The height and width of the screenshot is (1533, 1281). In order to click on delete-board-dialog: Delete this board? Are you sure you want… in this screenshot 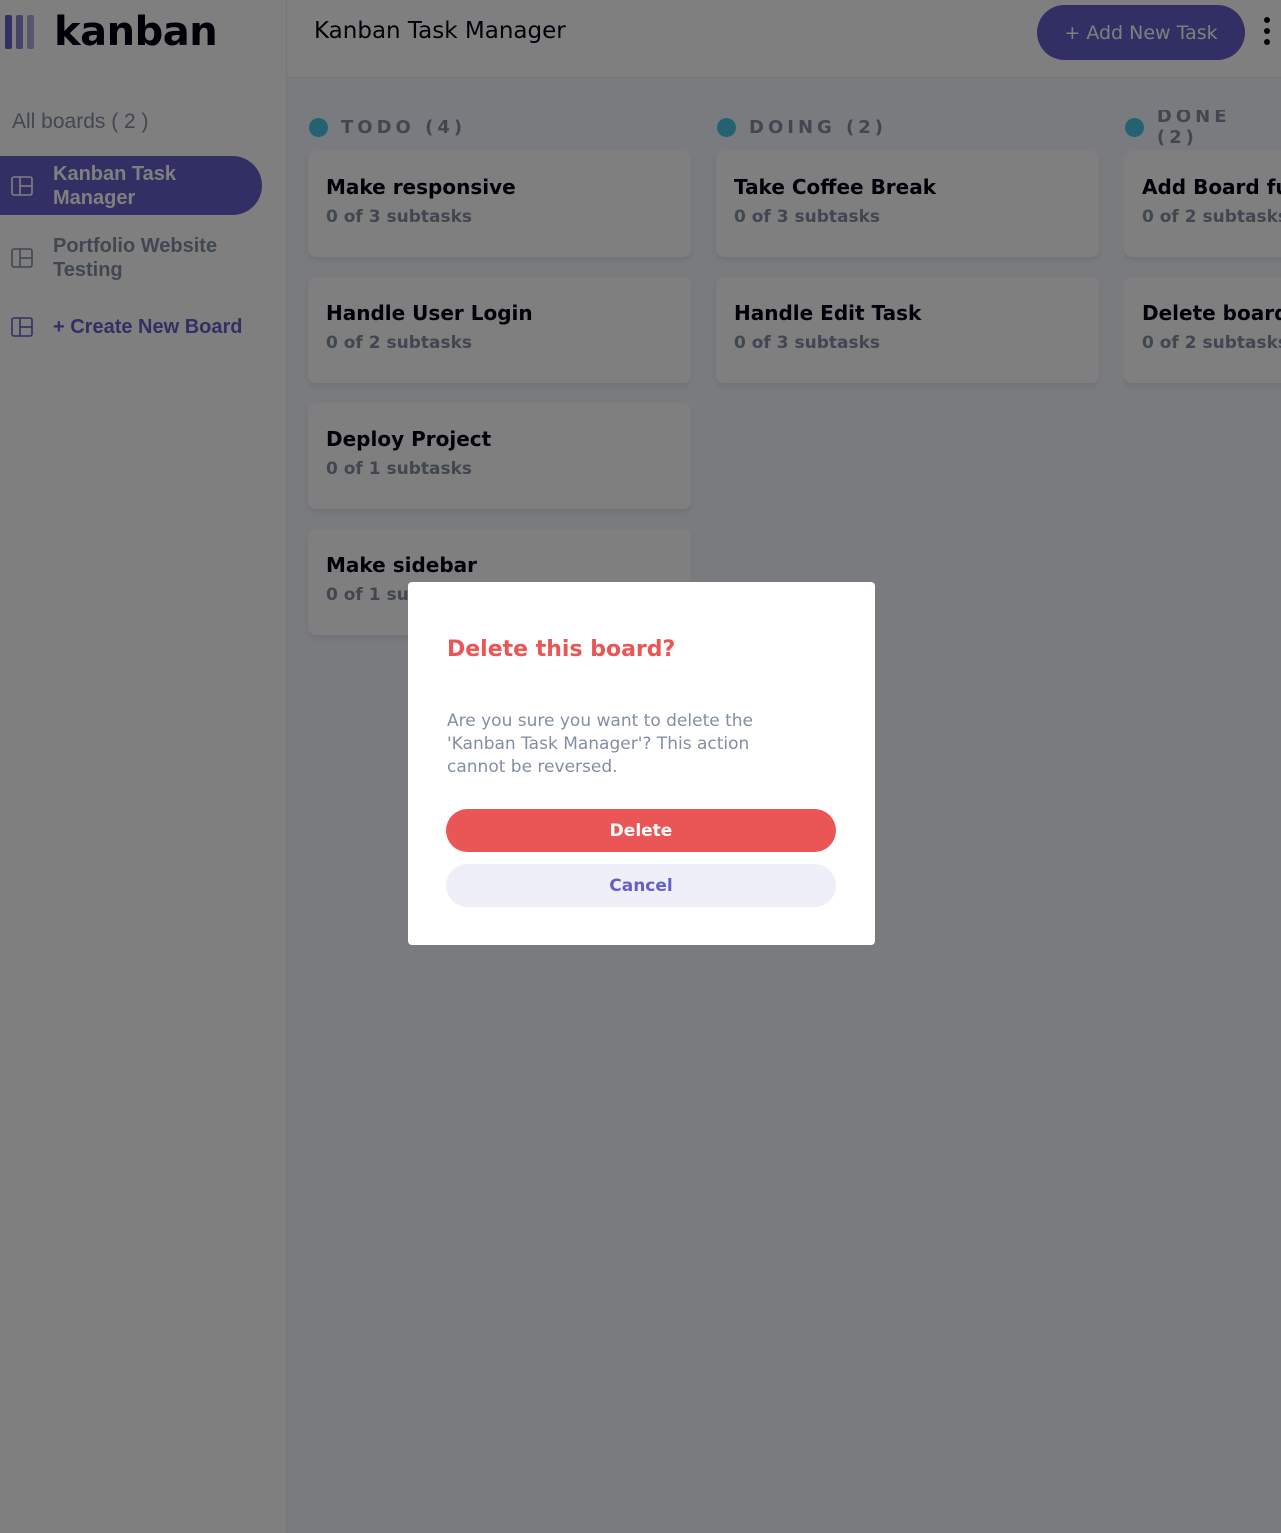, I will do `click(641, 763)`.